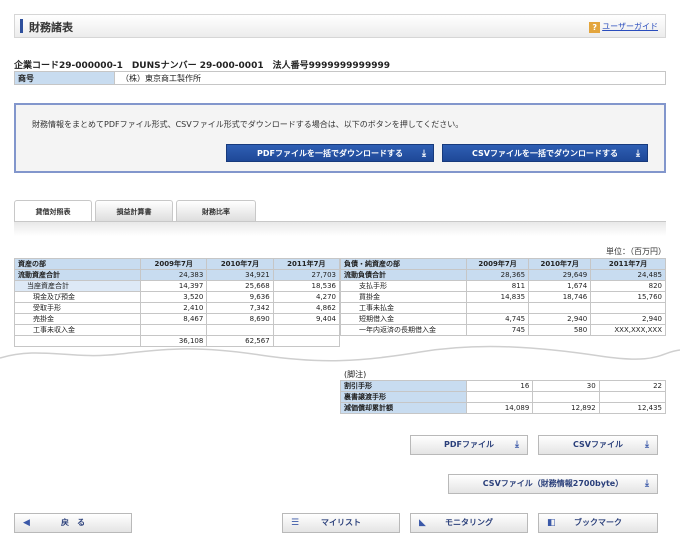 This screenshot has height=546, width=680. I want to click on unit-label: 単位：（百万円）, so click(636, 251).